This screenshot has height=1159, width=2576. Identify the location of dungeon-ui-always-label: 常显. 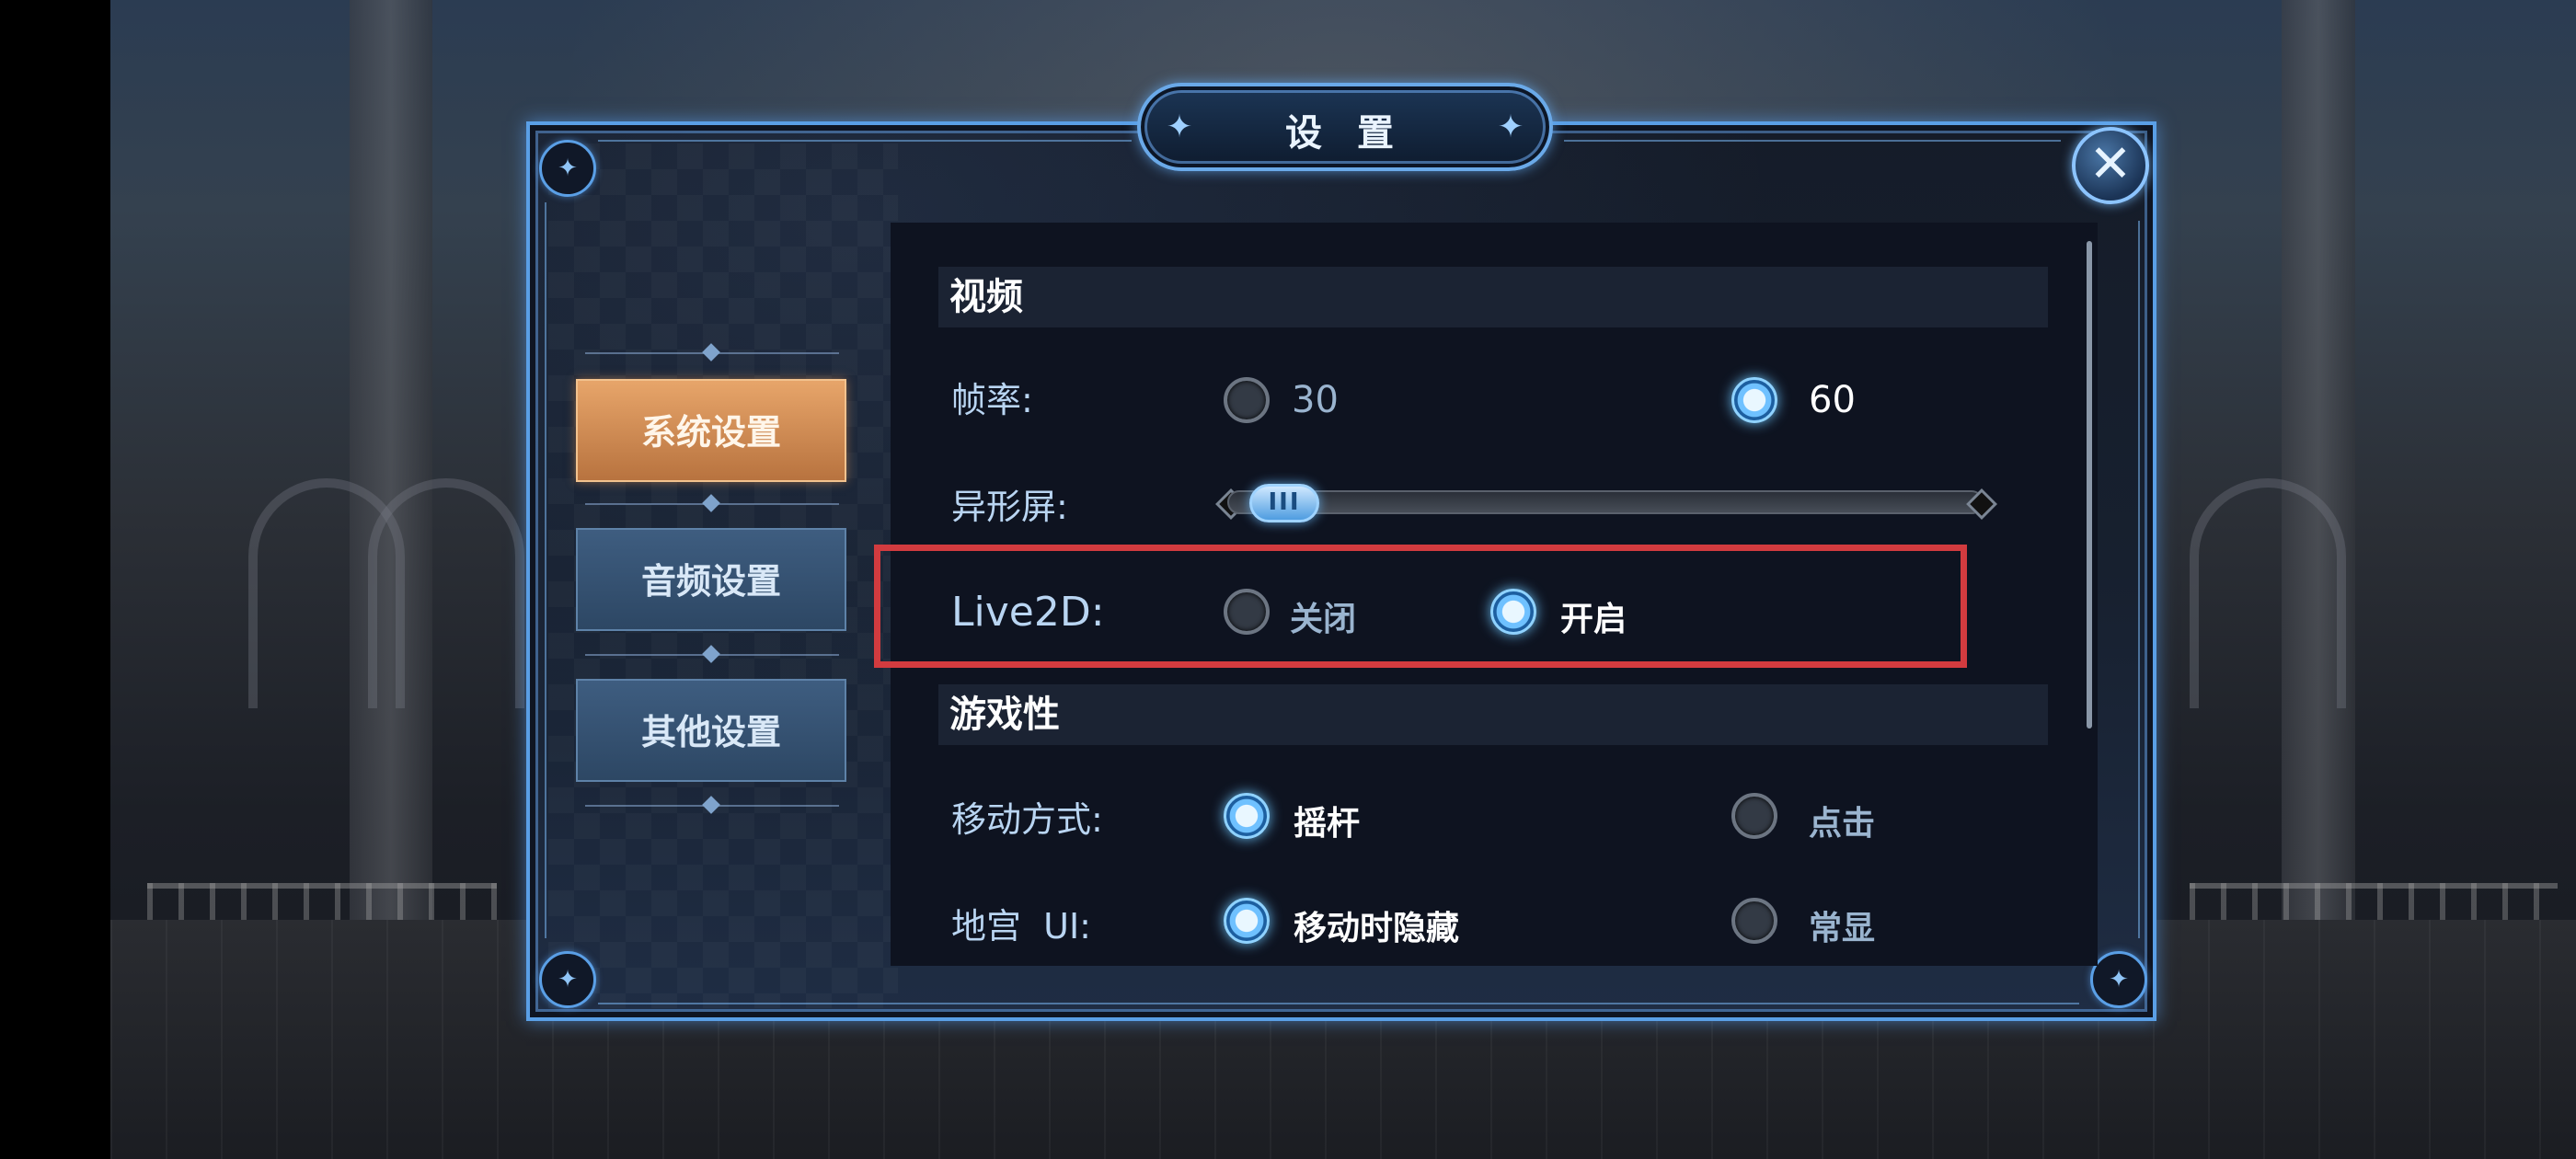
(1842, 928).